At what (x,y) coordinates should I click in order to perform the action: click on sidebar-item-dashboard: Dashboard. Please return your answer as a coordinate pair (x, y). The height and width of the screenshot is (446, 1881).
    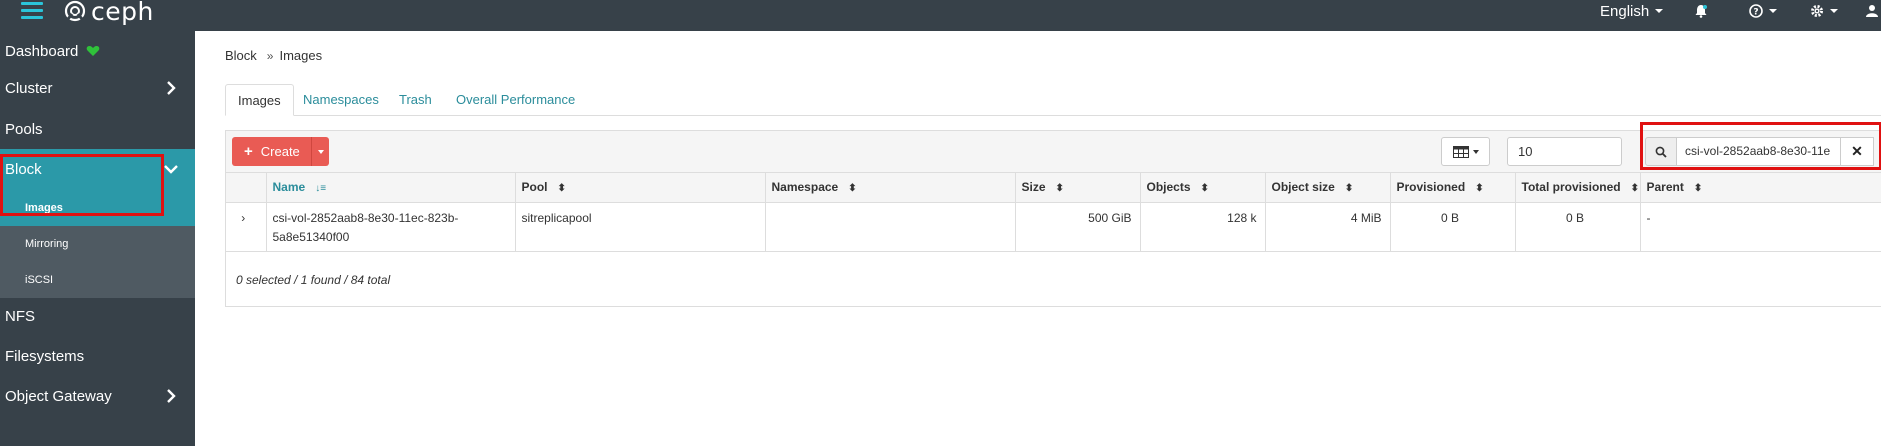
    Looking at the image, I should click on (97, 51).